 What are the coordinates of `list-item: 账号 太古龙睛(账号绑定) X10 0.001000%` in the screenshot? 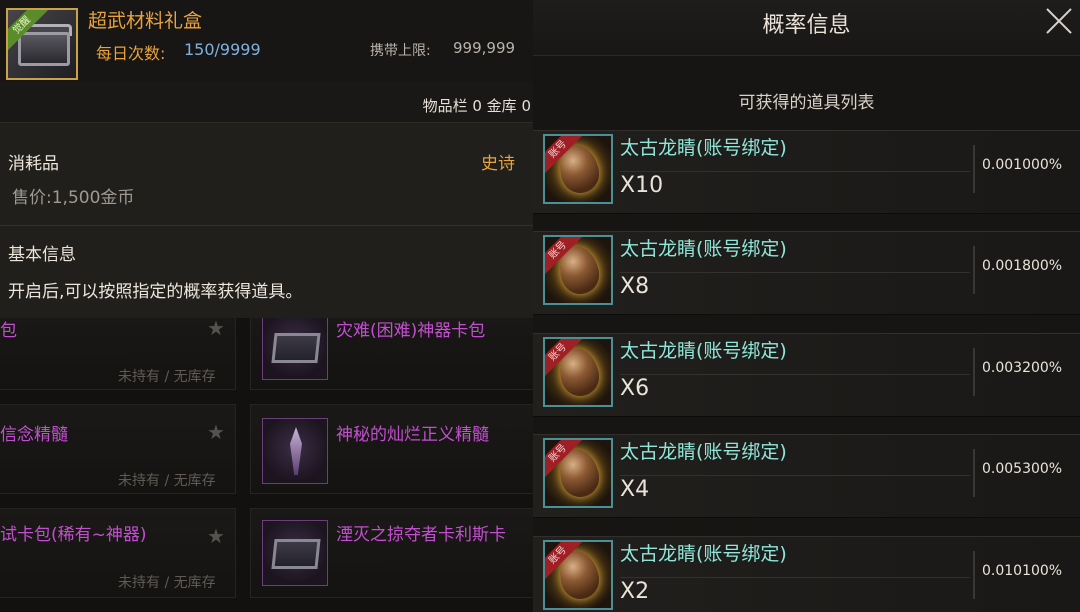 It's located at (806, 172).